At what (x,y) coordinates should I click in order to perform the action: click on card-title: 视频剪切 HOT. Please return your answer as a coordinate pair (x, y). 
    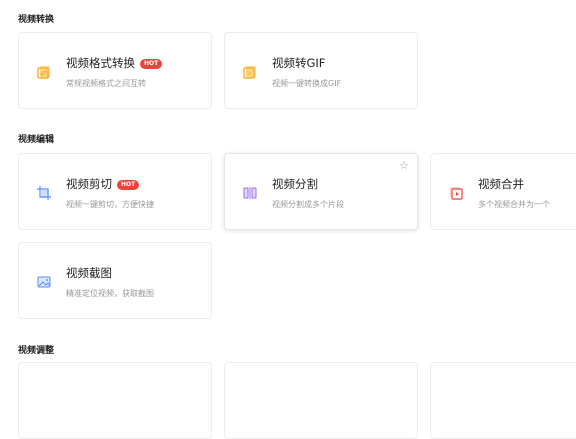
    Looking at the image, I should click on (103, 184).